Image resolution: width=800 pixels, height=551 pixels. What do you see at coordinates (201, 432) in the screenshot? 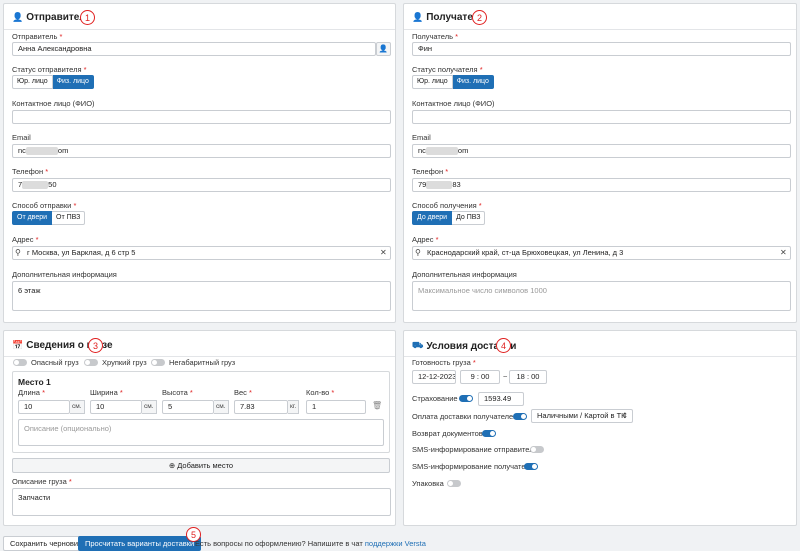
I see `place-description-textarea: Описание (опционально)` at bounding box center [201, 432].